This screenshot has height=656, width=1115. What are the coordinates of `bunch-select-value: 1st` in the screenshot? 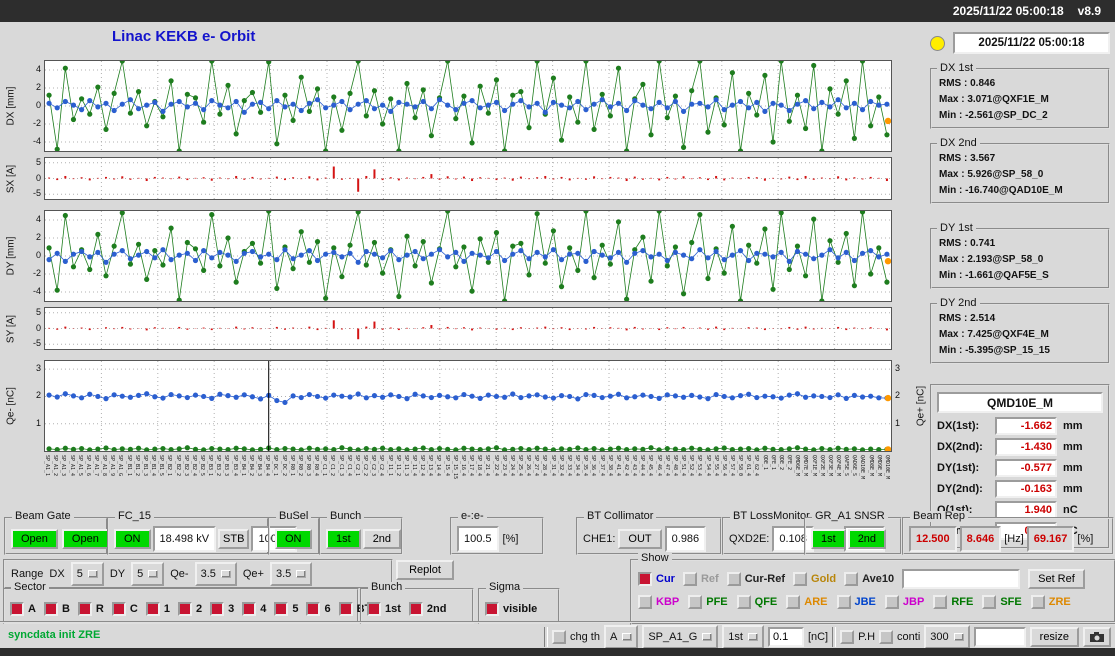 It's located at (735, 637).